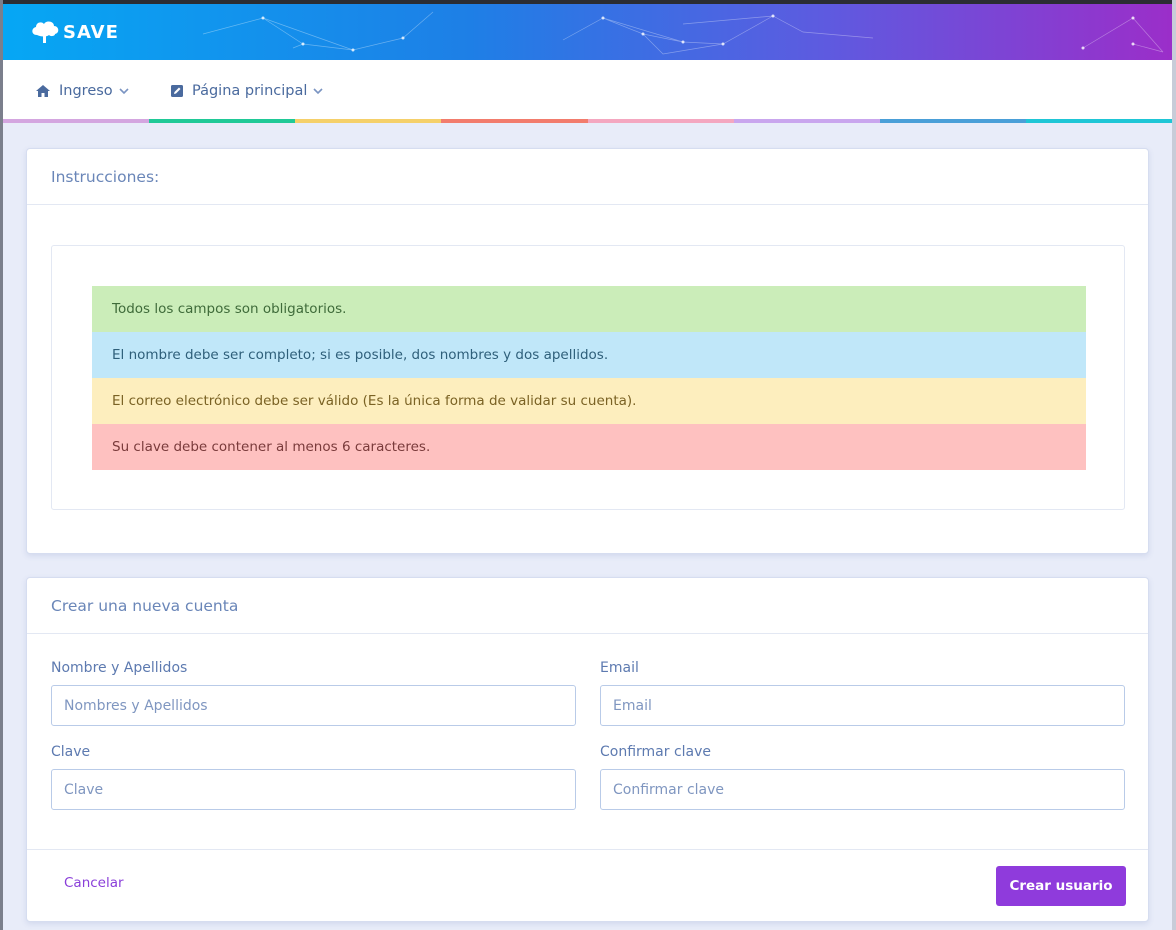  I want to click on confirm-password-label: Confirmar clave, so click(656, 752).